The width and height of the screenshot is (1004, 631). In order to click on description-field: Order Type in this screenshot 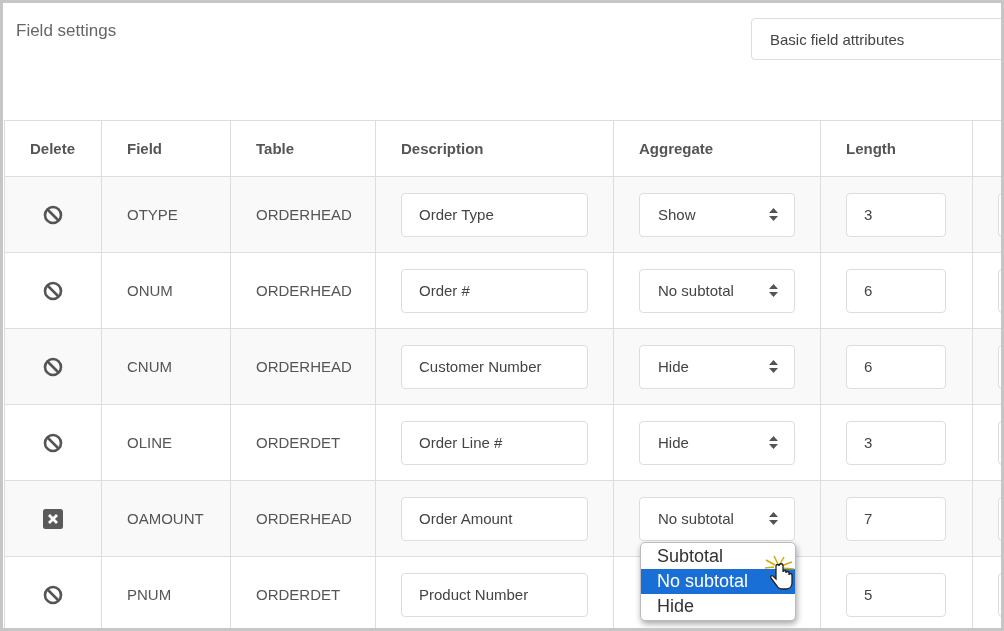, I will do `click(494, 214)`.